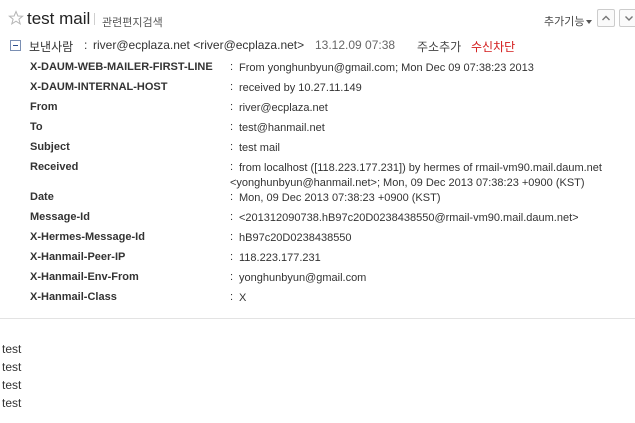 The height and width of the screenshot is (423, 635). Describe the element at coordinates (87, 237) in the screenshot. I see `header-name: X-Hermes-Message-Id` at that location.